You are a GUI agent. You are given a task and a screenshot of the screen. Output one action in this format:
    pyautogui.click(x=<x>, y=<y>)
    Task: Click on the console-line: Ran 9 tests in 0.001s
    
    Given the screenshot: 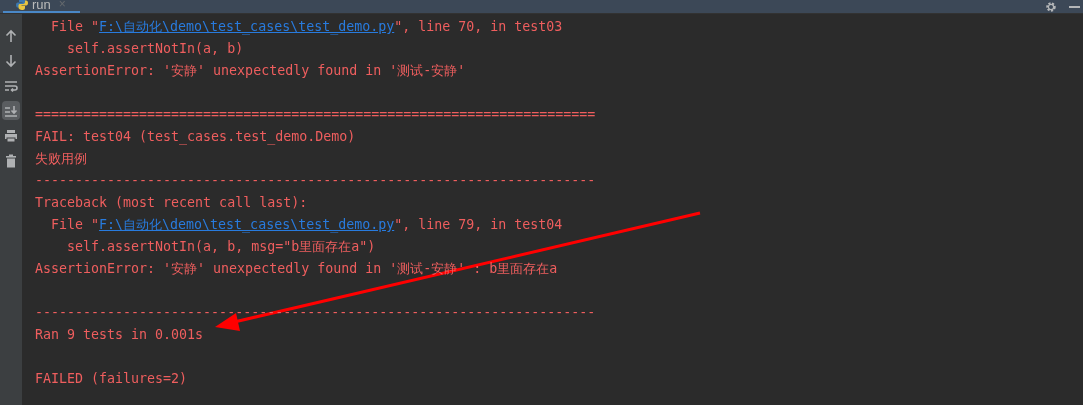 What is the action you would take?
    pyautogui.click(x=119, y=335)
    